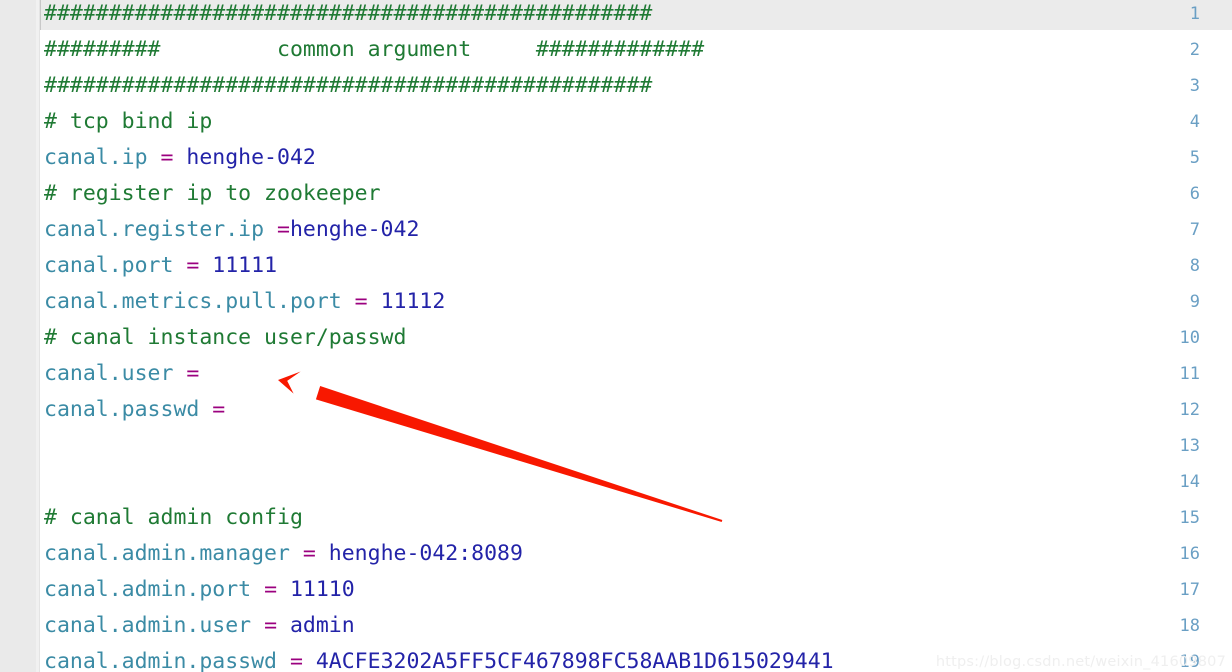  I want to click on code-line-text: # canal instance user/passwd, so click(225, 338).